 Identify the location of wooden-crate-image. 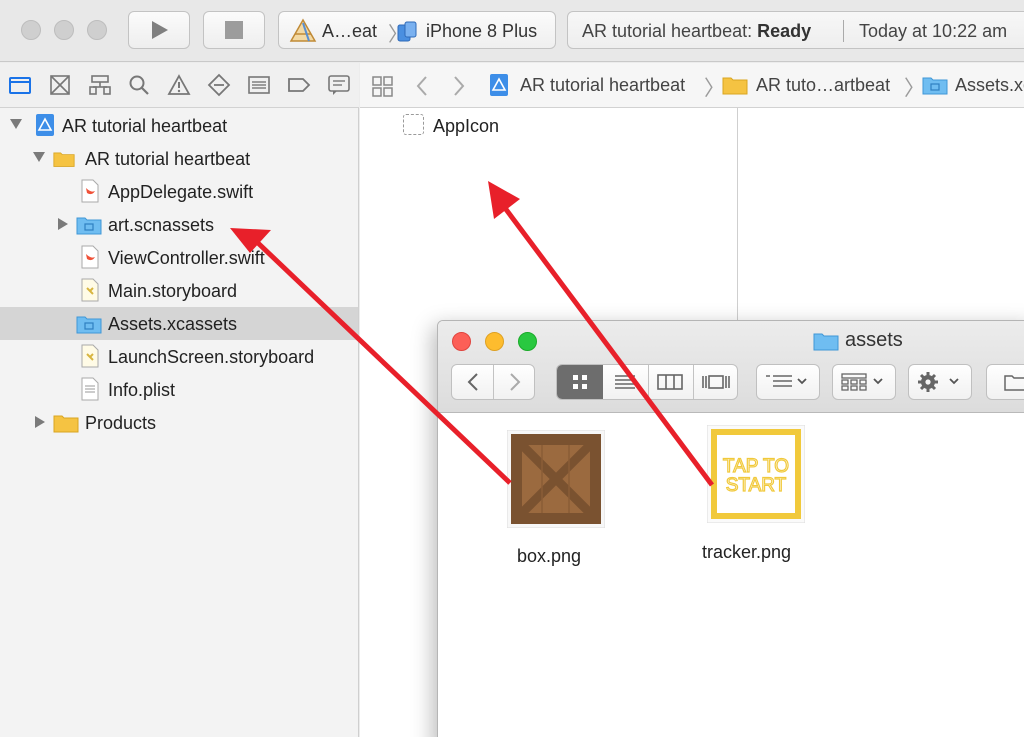
(556, 479).